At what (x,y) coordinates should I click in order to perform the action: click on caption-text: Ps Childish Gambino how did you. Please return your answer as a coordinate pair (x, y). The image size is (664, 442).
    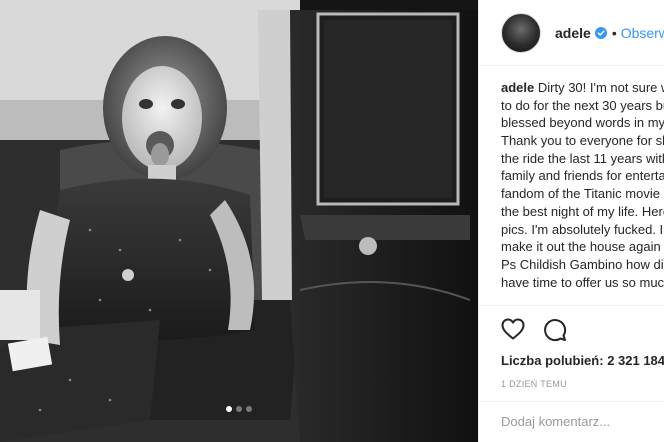
    Looking at the image, I should click on (582, 264).